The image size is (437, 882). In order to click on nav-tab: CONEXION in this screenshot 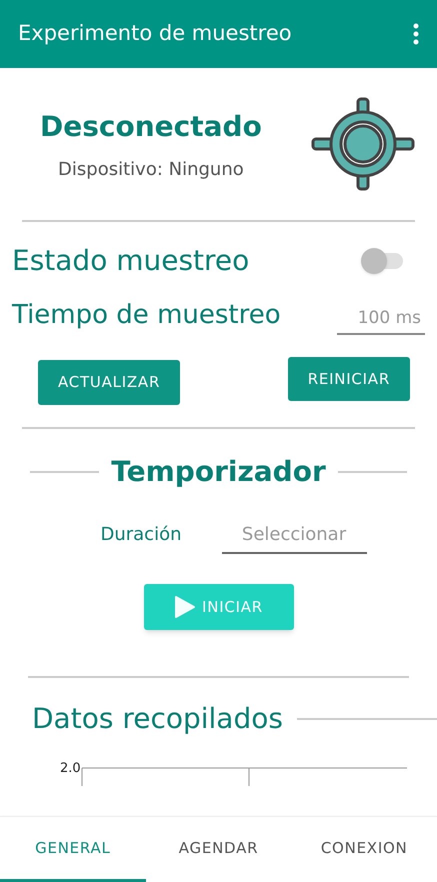, I will do `click(364, 849)`.